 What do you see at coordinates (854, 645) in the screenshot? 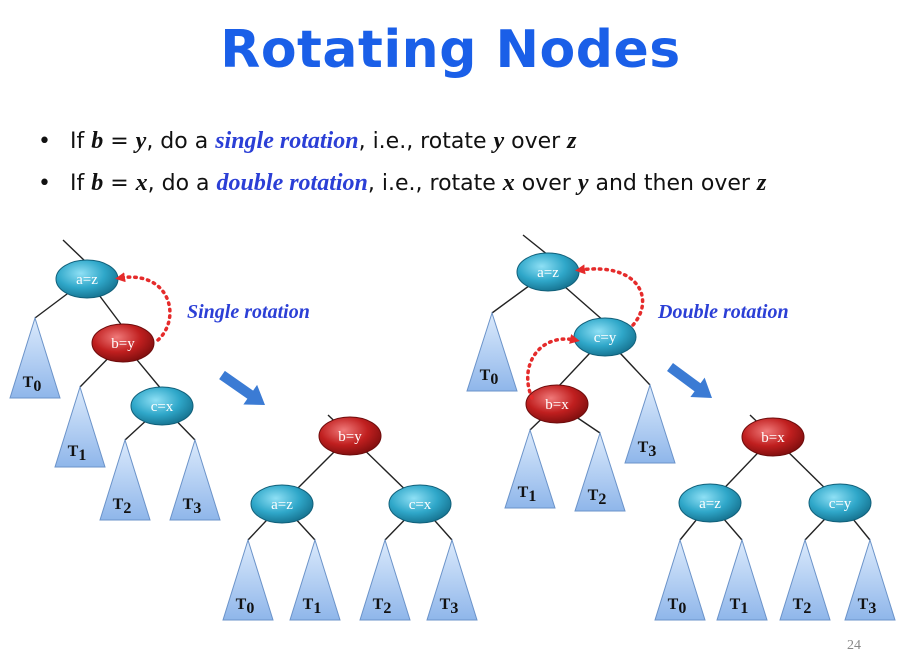
I see `page-number: 24` at bounding box center [854, 645].